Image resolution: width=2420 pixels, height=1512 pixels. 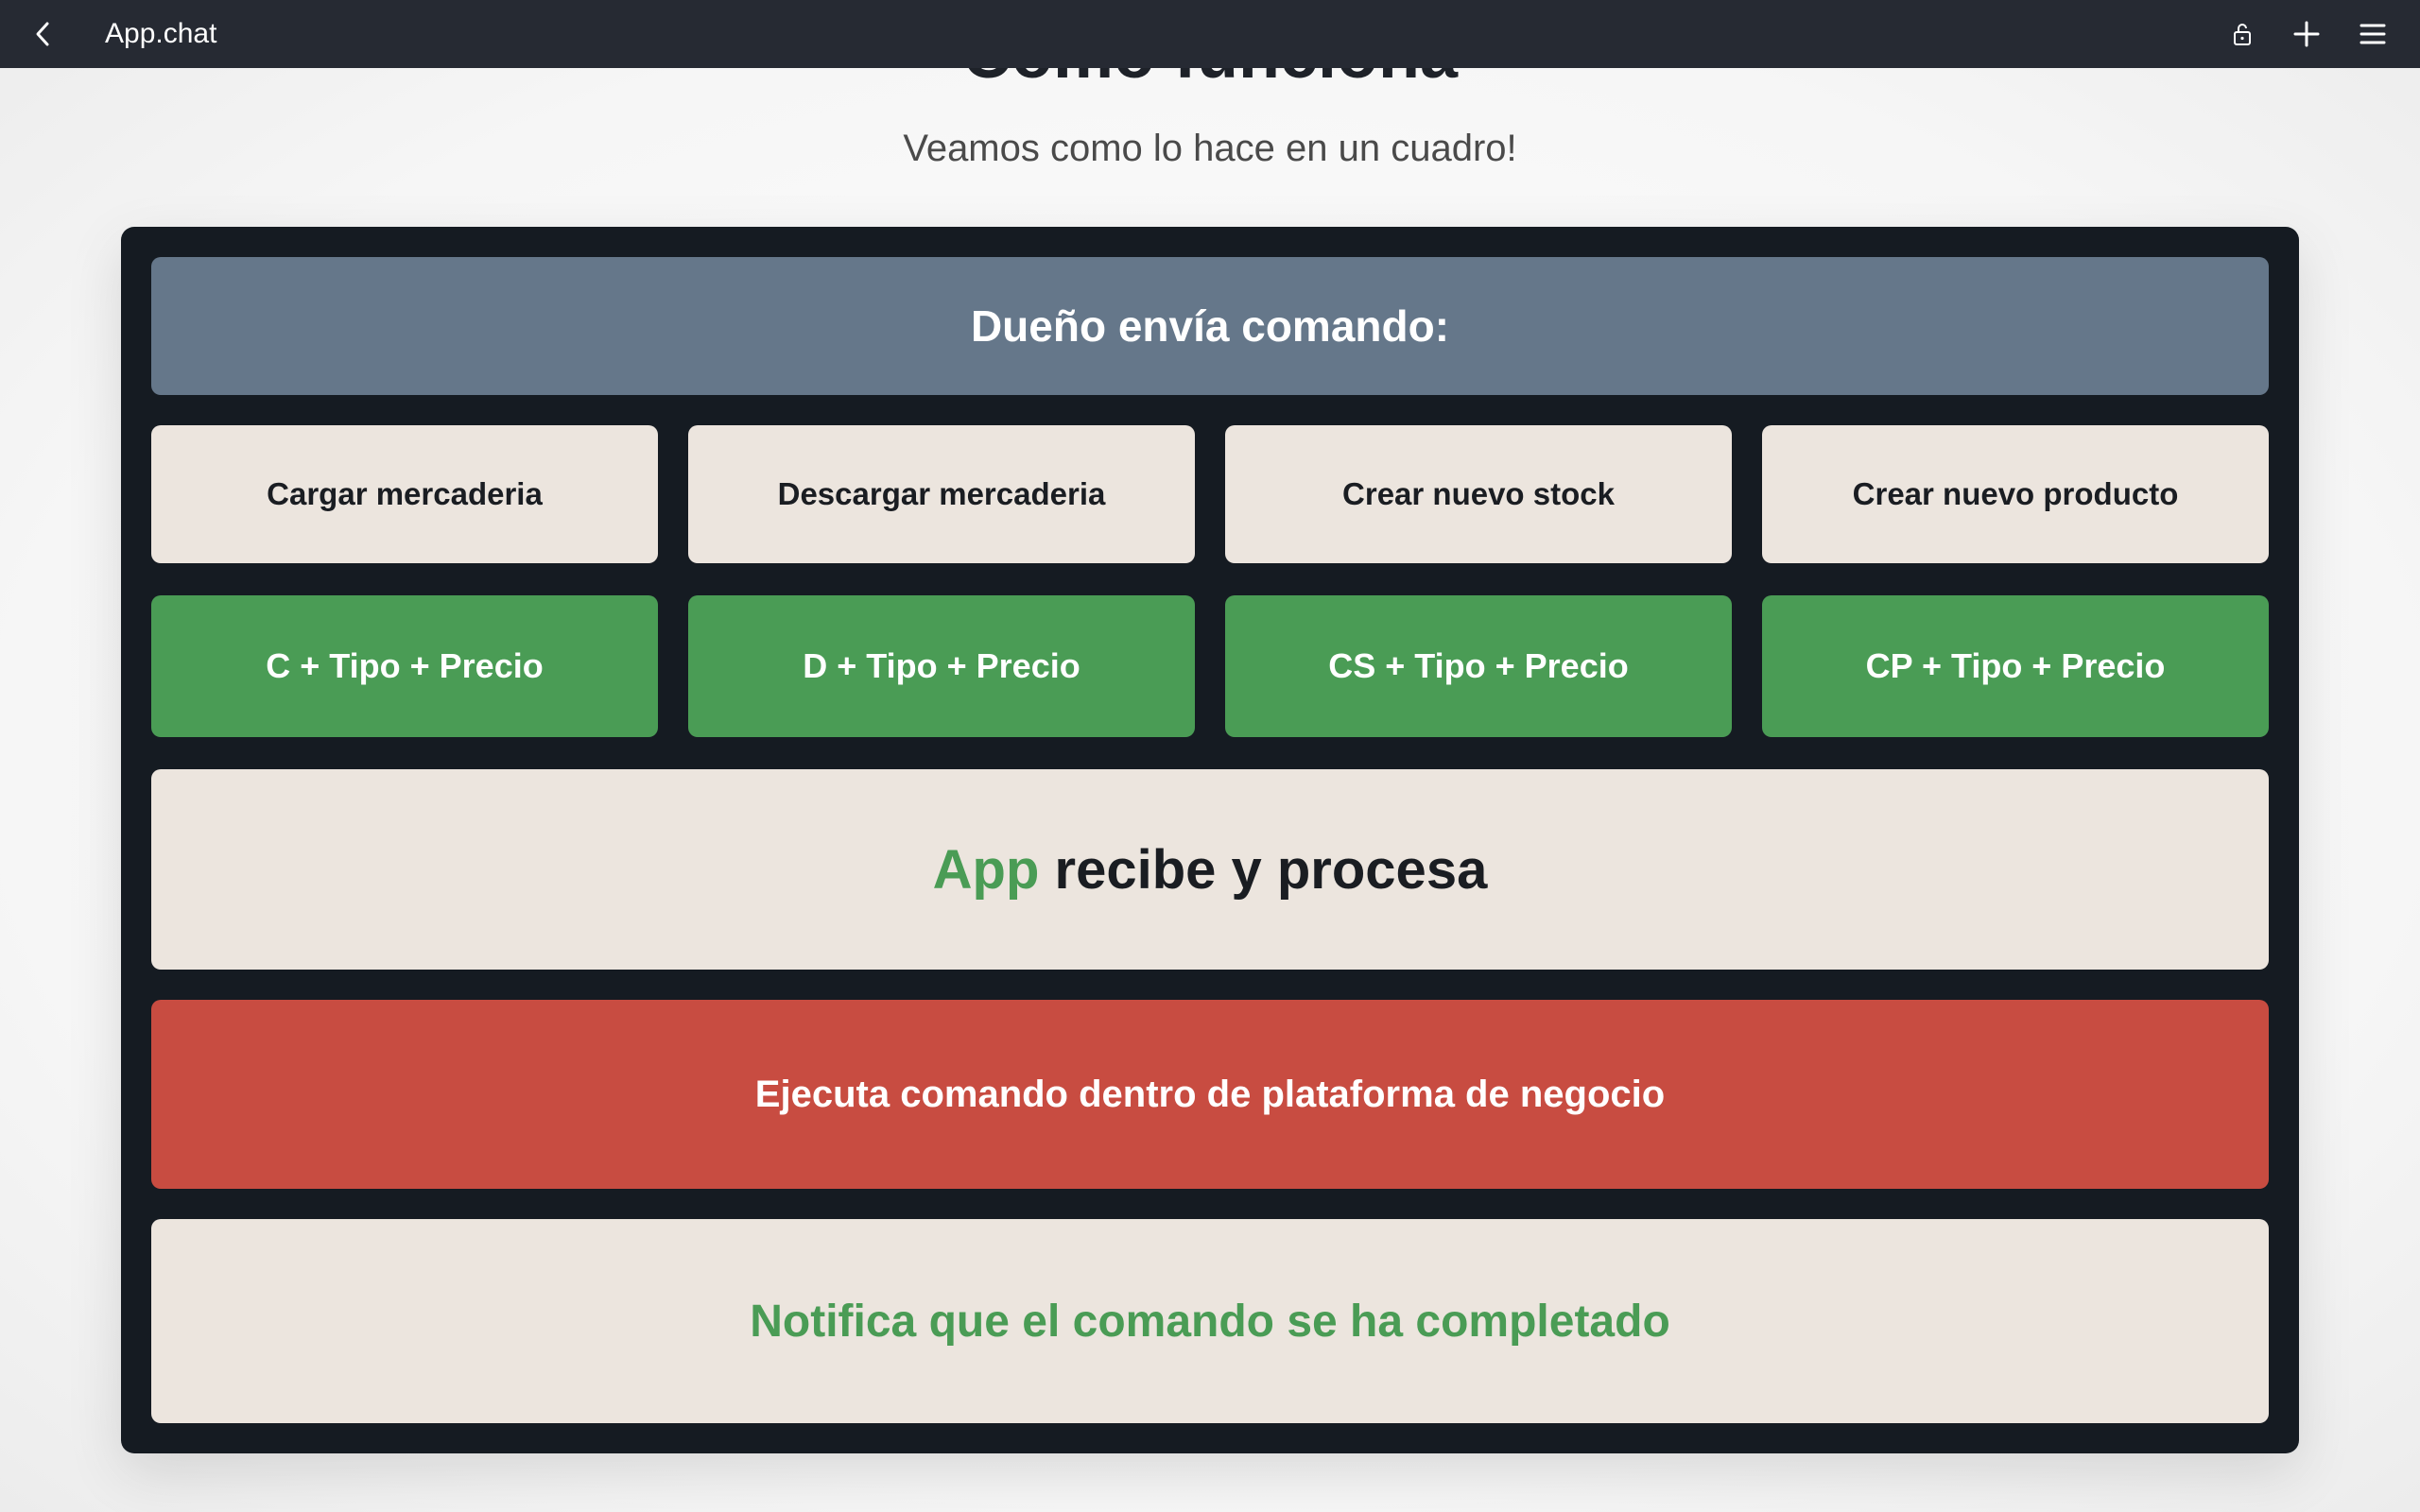 I want to click on action-create-stock: Crear nuevo stock, so click(x=1478, y=494).